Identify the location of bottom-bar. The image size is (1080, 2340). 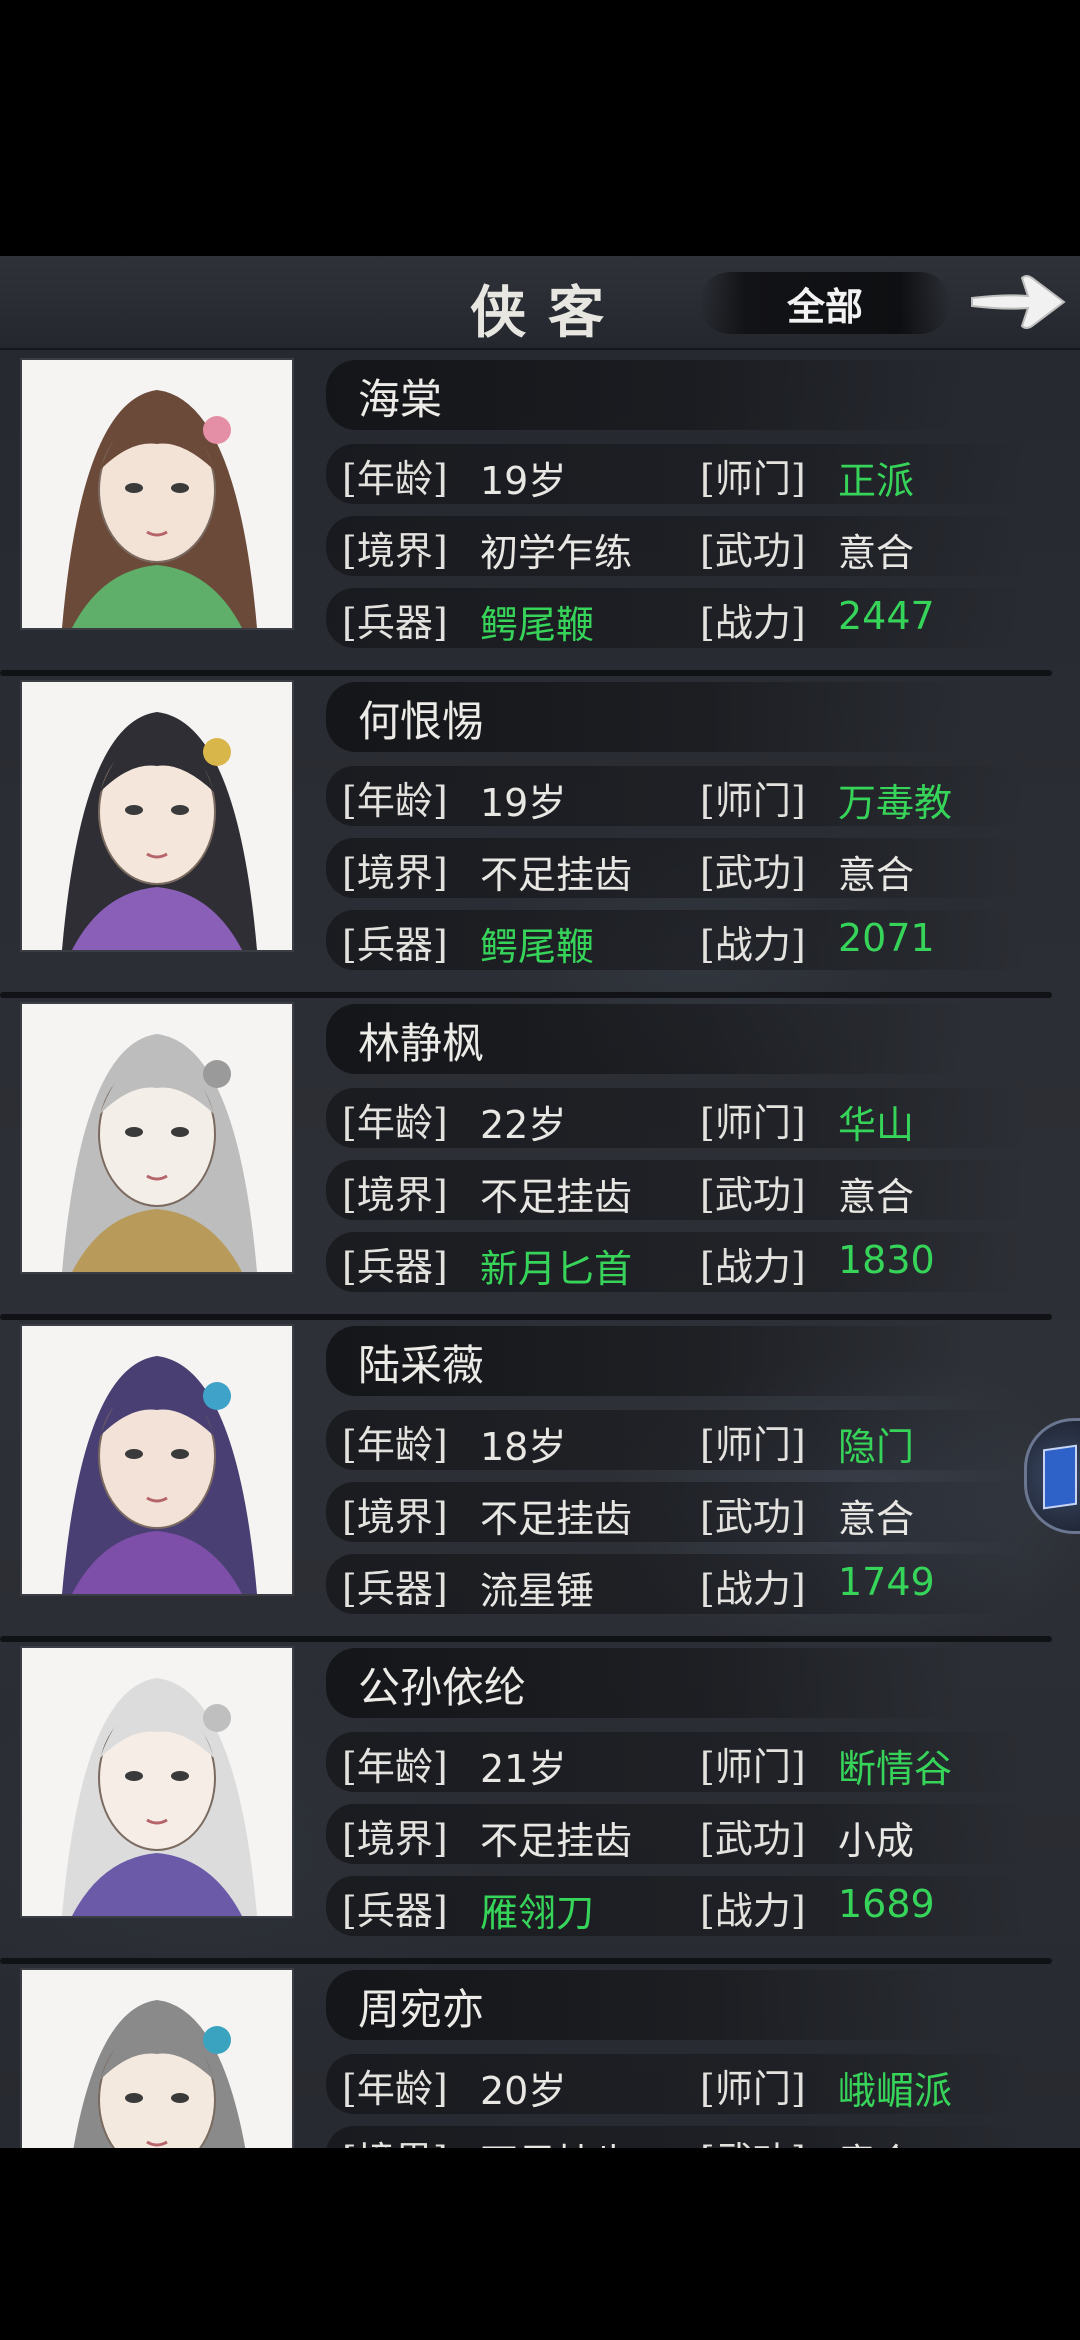
(540, 2244).